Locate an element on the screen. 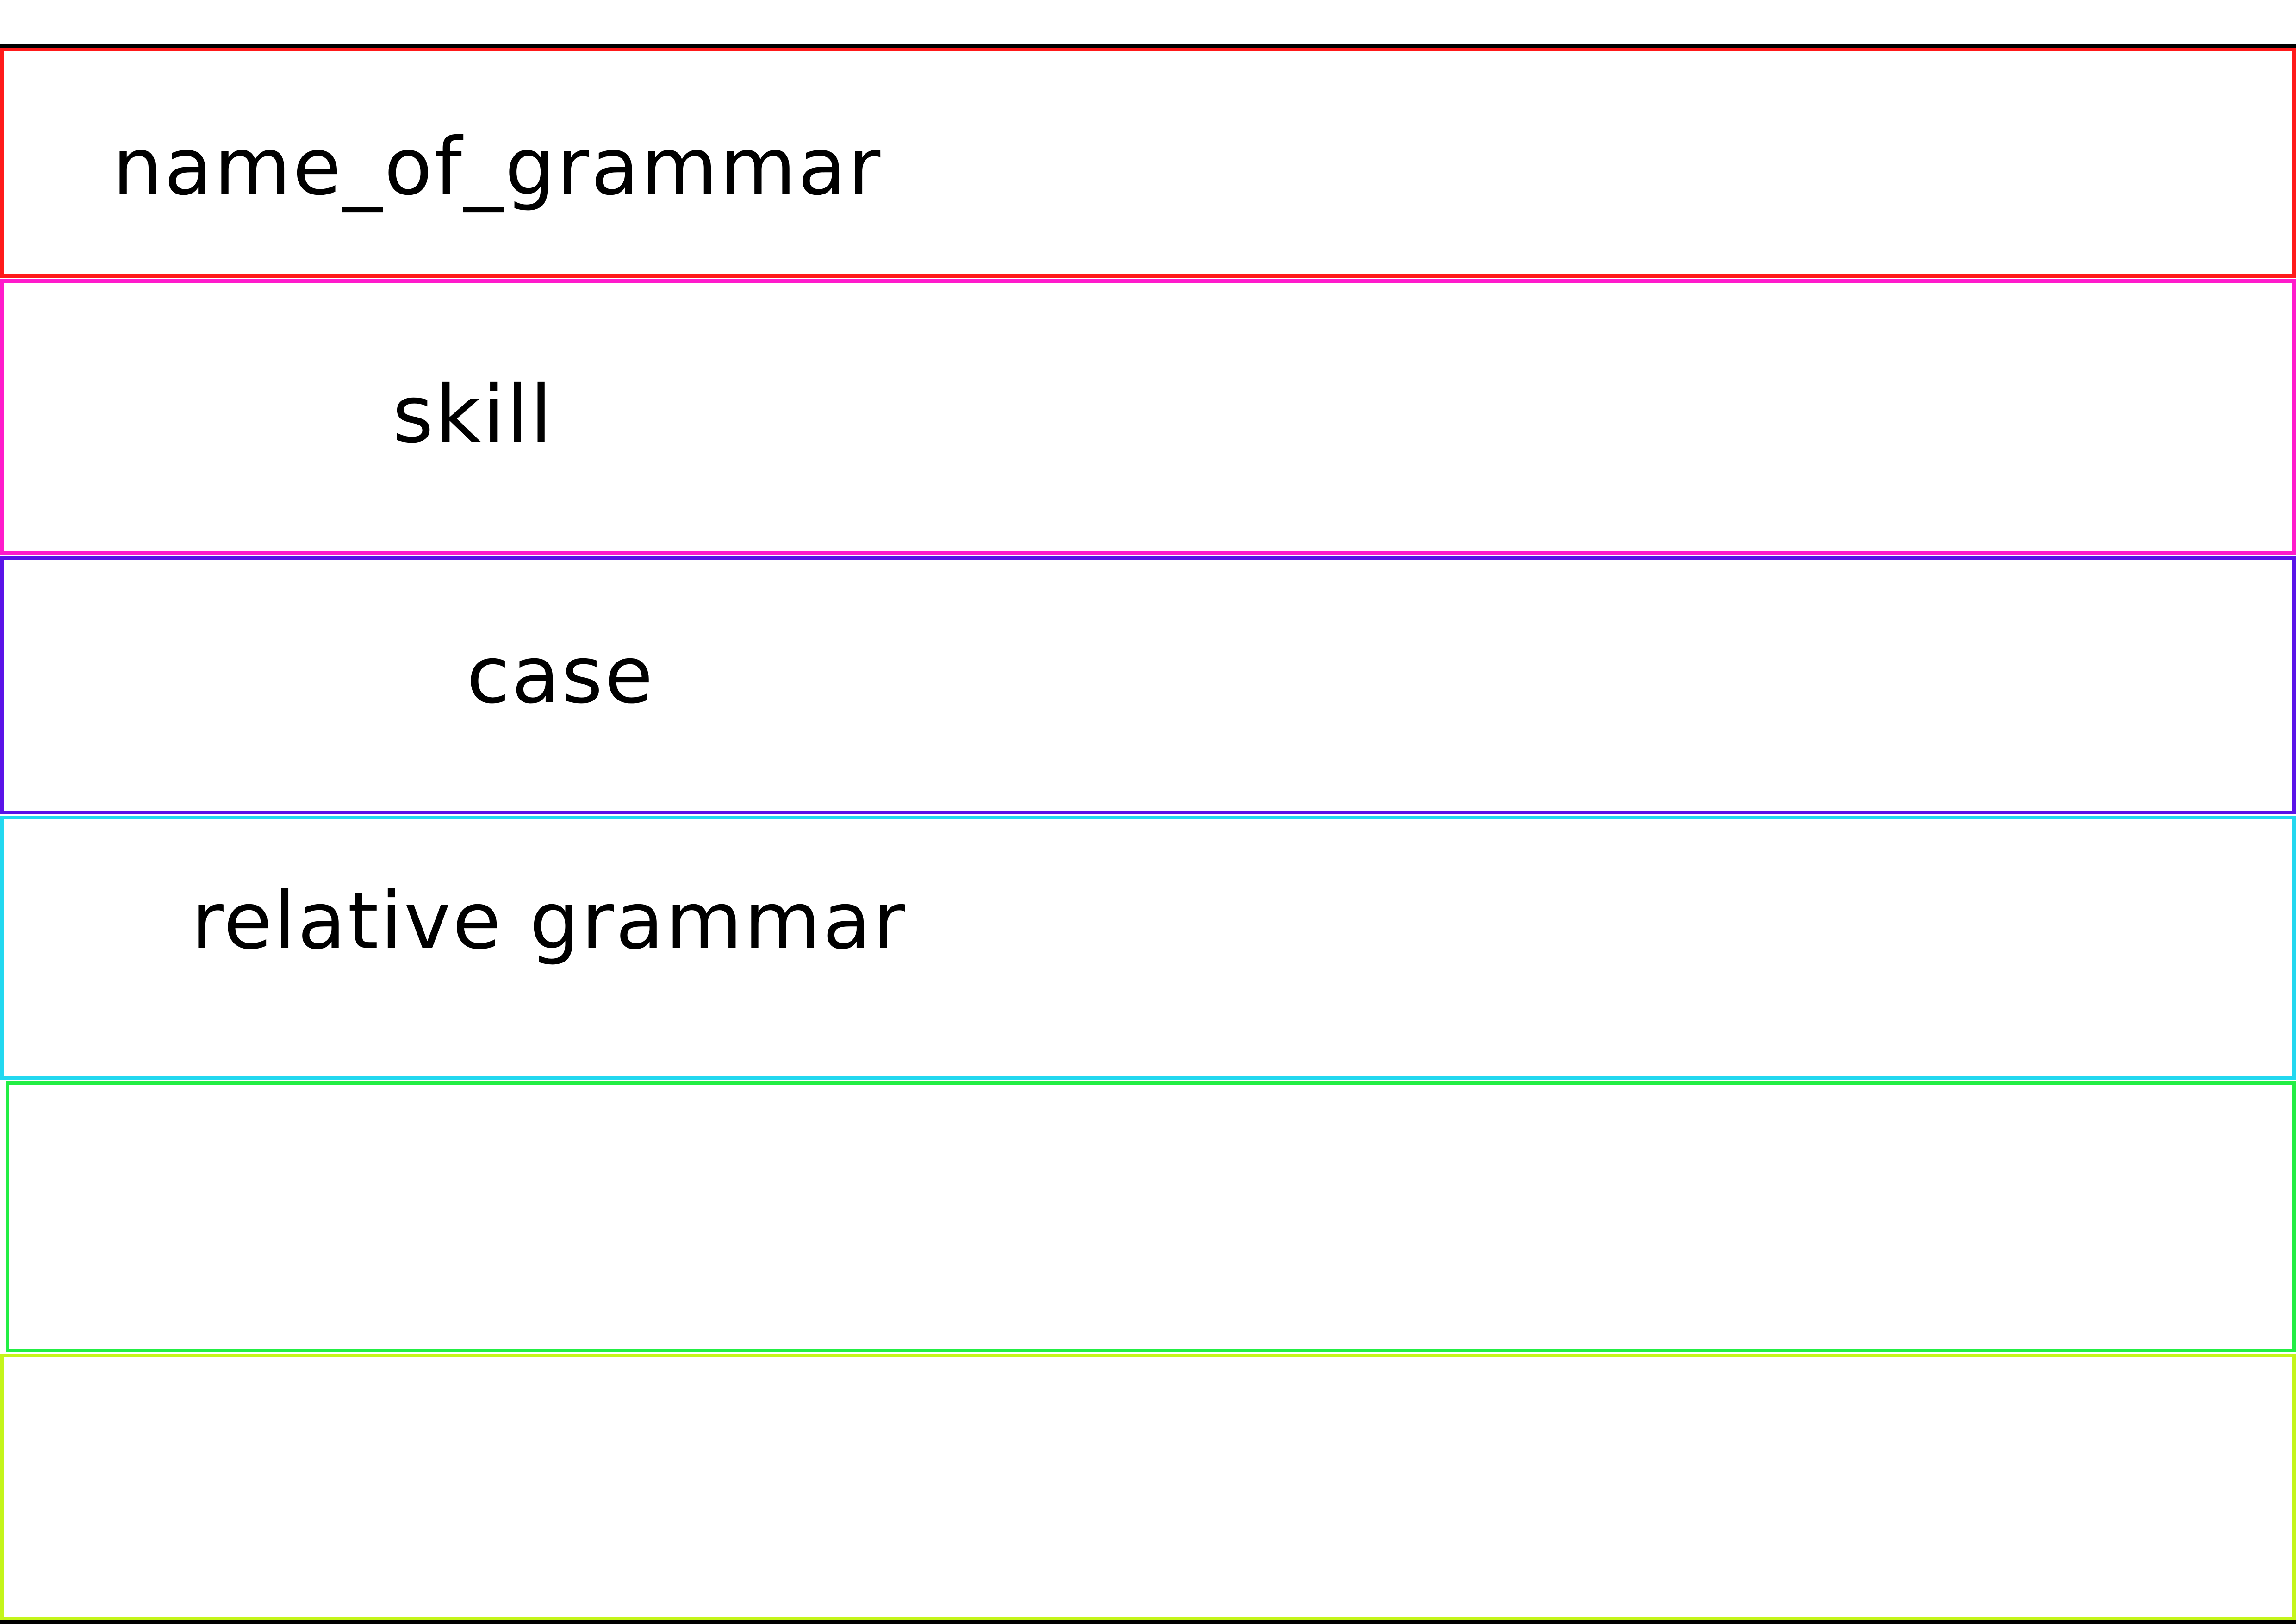 The image size is (2296, 1624). row-name-of-grammar: name_of_grammar is located at coordinates (1148, 163).